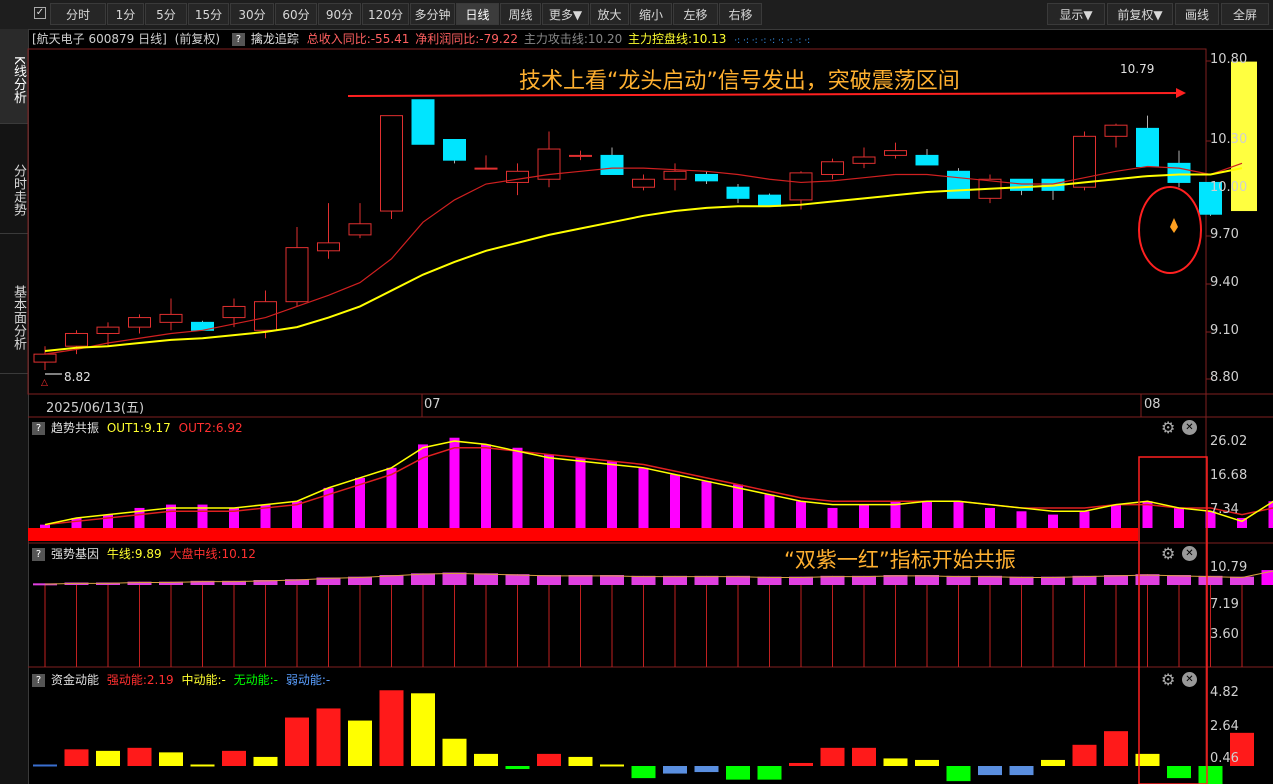  I want to click on bull-line: 牛线:9.89, so click(134, 554).